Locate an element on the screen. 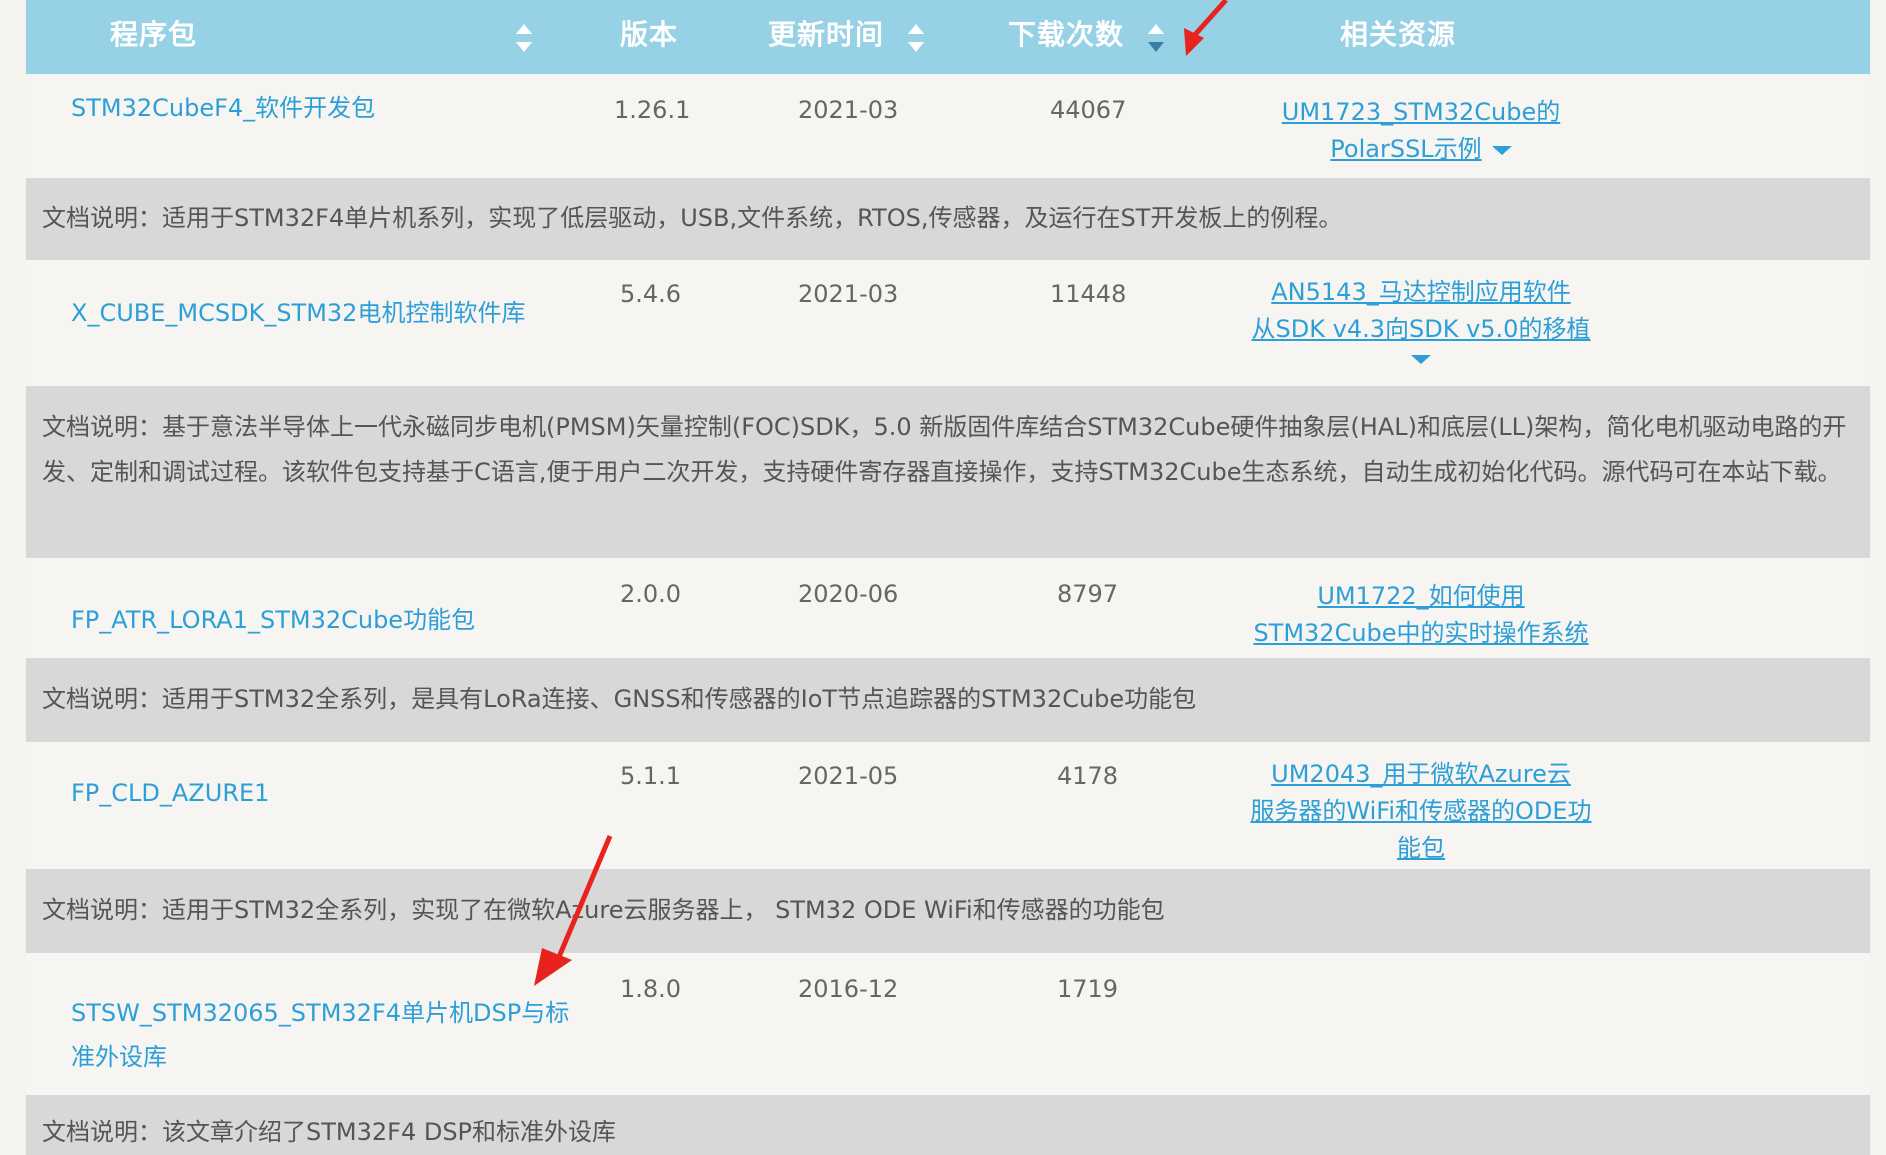  resource-link: UM2043_用于微软Azure云 服务器的WiFi和传感器的ODE功 能包 is located at coordinates (1421, 811).